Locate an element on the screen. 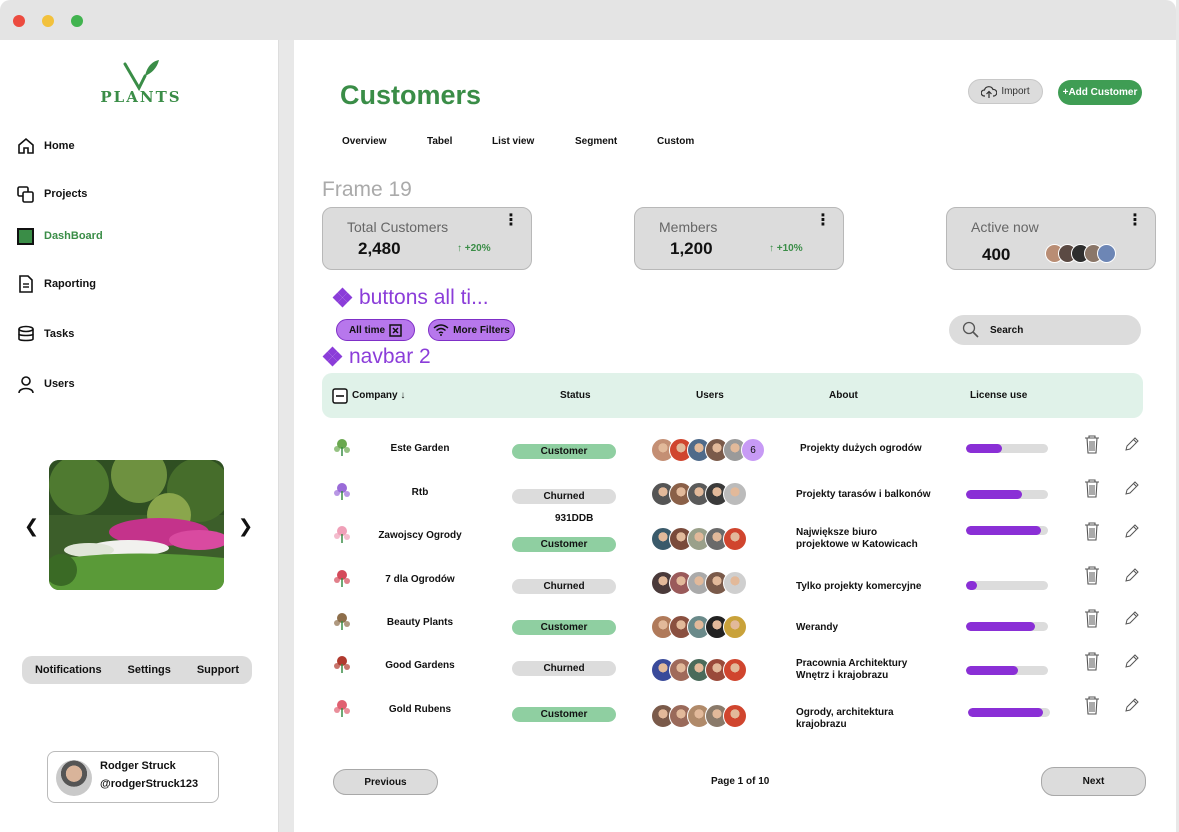 The image size is (1179, 832). stat-value: 1,200 is located at coordinates (691, 248).